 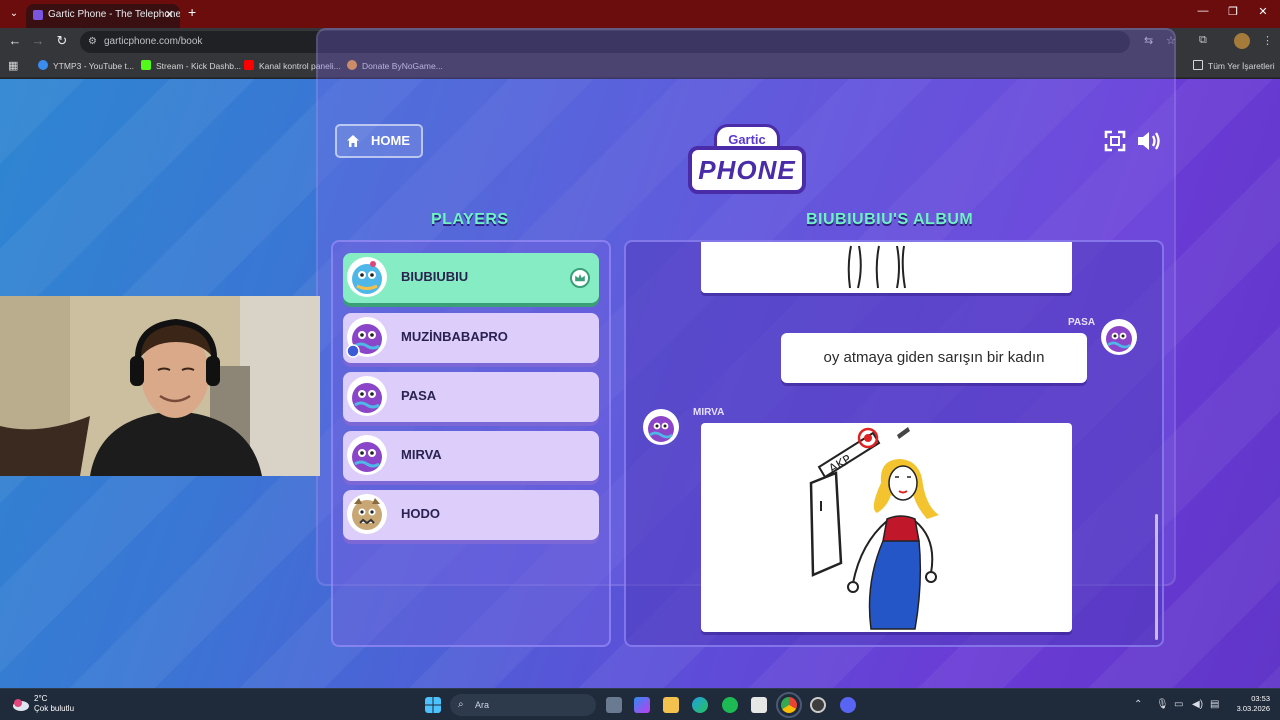 I want to click on weather-widget: 2°C Çok bulutlu, so click(x=54, y=704).